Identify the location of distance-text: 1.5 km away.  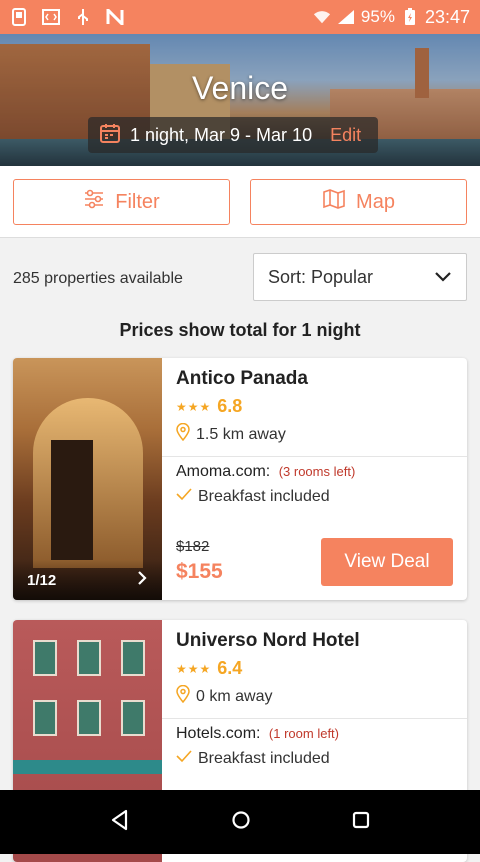
(241, 434).